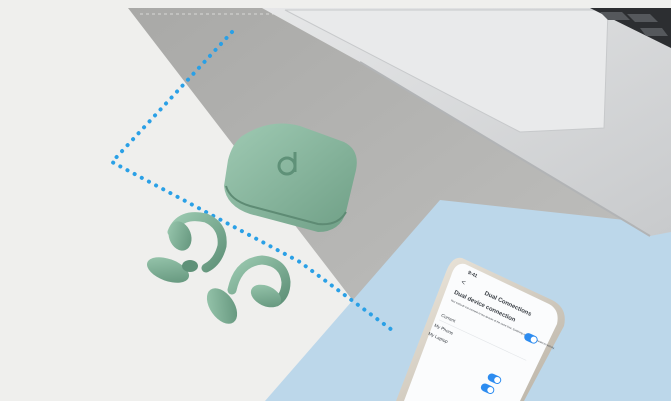 The width and height of the screenshot is (671, 401). Describe the element at coordinates (463, 283) in the screenshot. I see `back-button: <` at that location.